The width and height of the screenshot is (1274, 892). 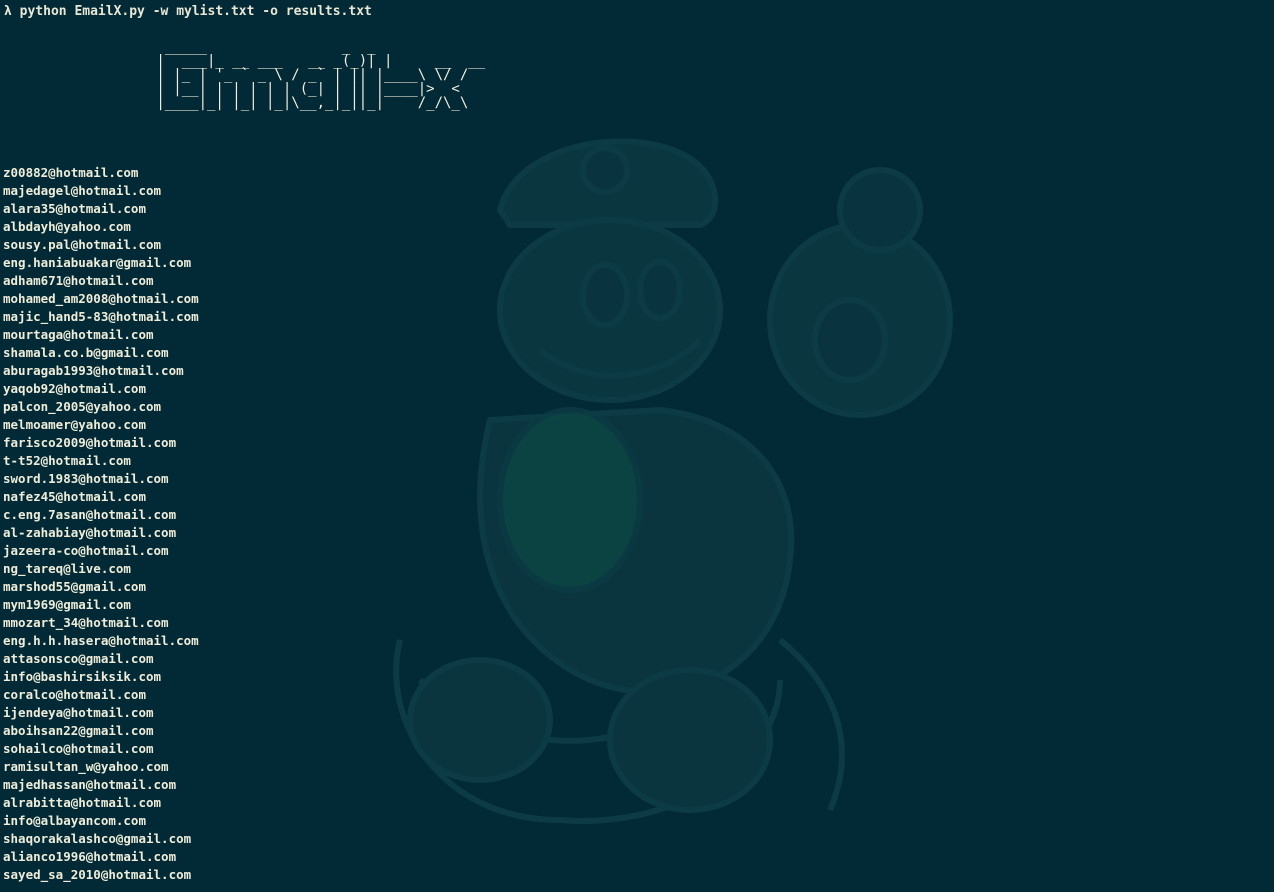 I want to click on email-result-line: shamala.co.b@gmail.com, so click(x=86, y=352).